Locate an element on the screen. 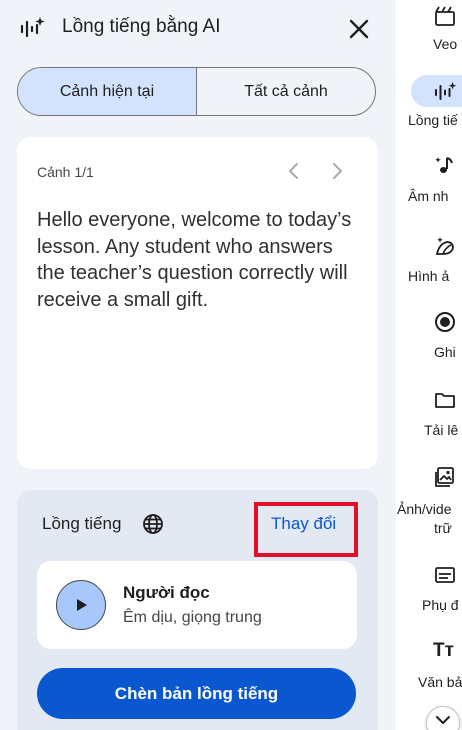  rail-item-image: Hình ả is located at coordinates (429, 260).